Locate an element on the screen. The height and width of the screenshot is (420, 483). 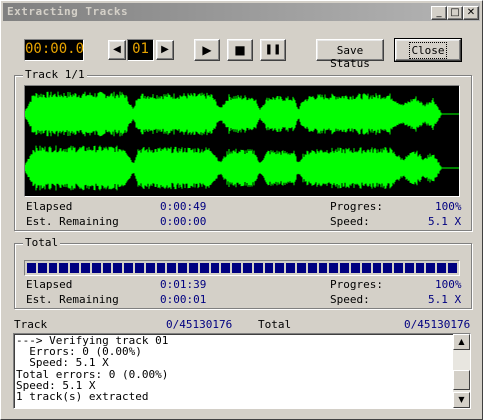
close-window-button: ✕ is located at coordinates (471, 13).